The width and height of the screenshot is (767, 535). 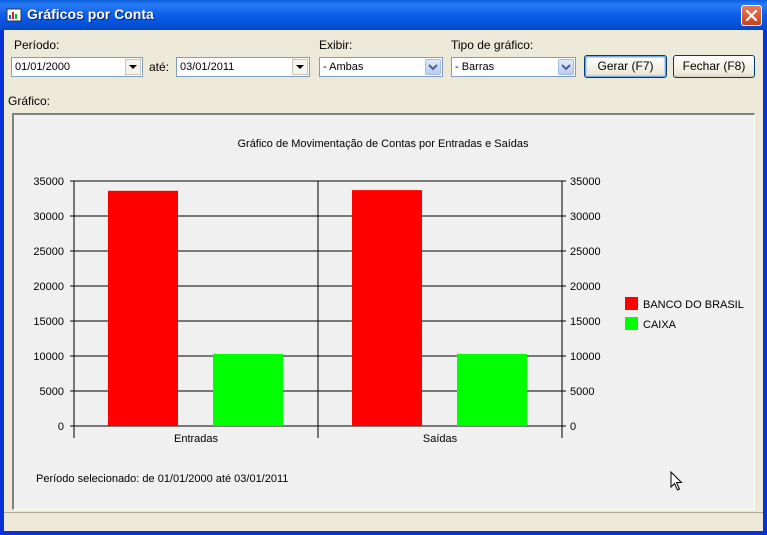 I want to click on y-tick-label-right: 0, so click(x=573, y=427).